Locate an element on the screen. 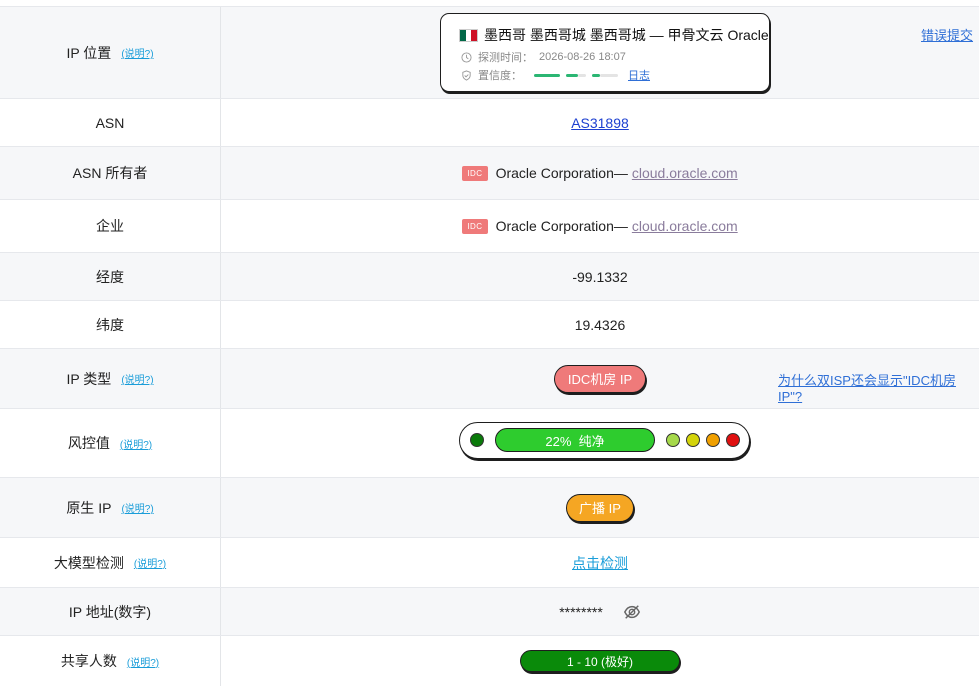 The height and width of the screenshot is (686, 979). label-cell: 风控值 (说明?) is located at coordinates (110, 443).